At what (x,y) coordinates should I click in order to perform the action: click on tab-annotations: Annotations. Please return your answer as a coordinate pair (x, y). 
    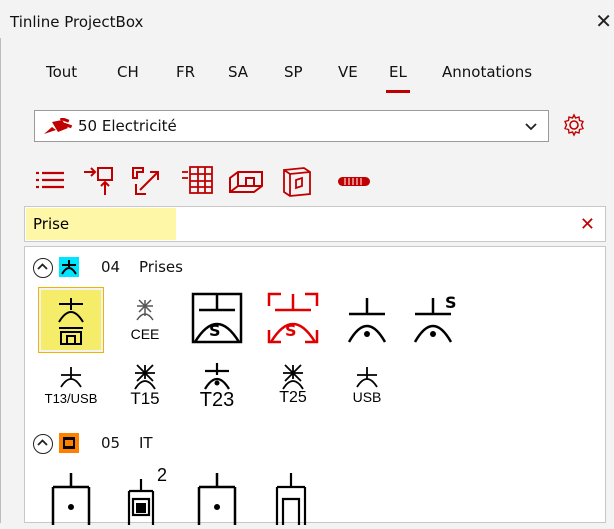
    Looking at the image, I should click on (487, 72).